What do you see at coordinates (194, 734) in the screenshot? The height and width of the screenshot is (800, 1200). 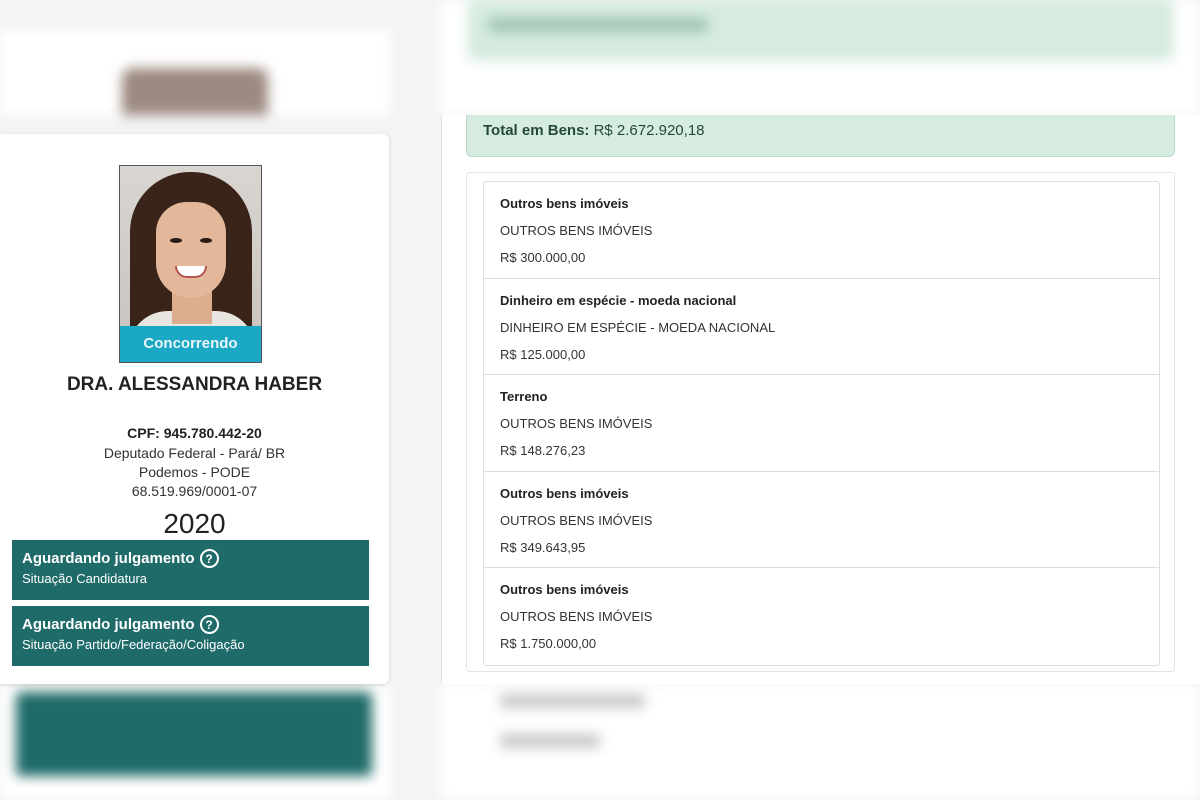 I see `blurred-status-box` at bounding box center [194, 734].